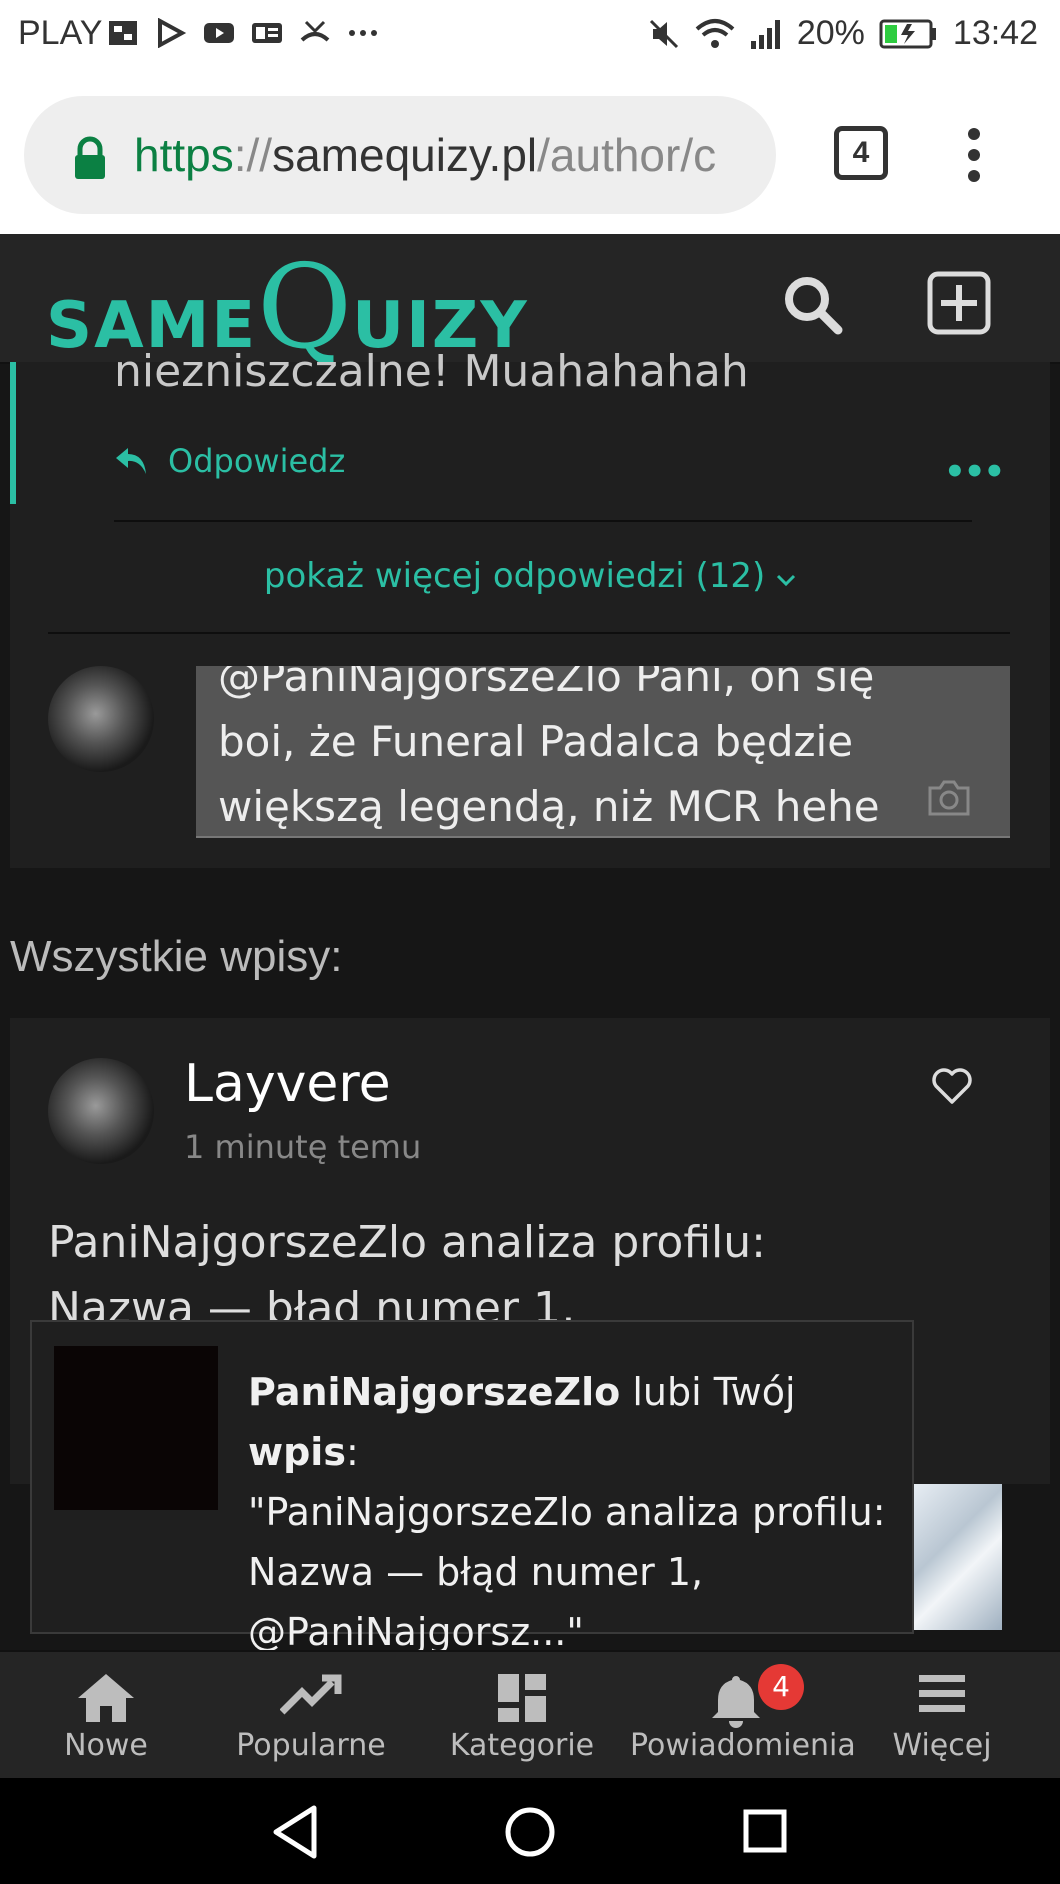  I want to click on missed-call-icon, so click(315, 31).